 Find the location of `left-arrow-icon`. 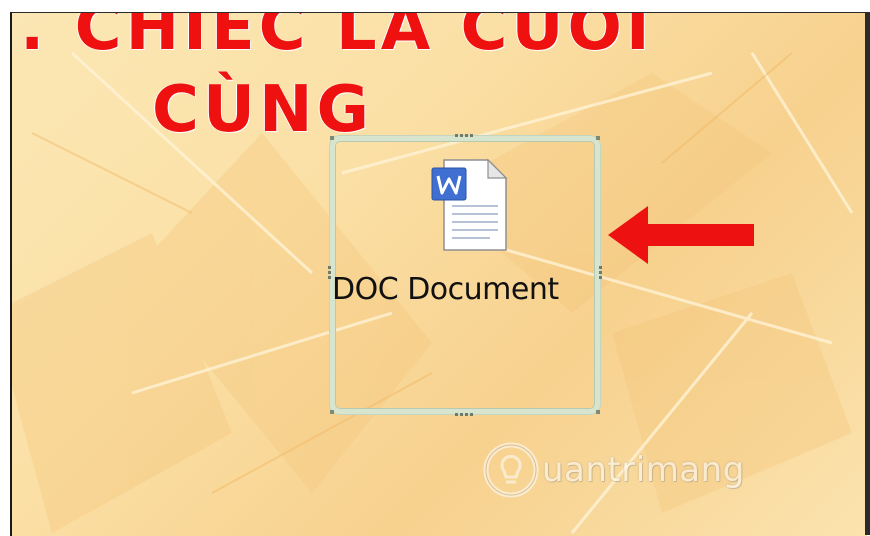

left-arrow-icon is located at coordinates (681, 235).